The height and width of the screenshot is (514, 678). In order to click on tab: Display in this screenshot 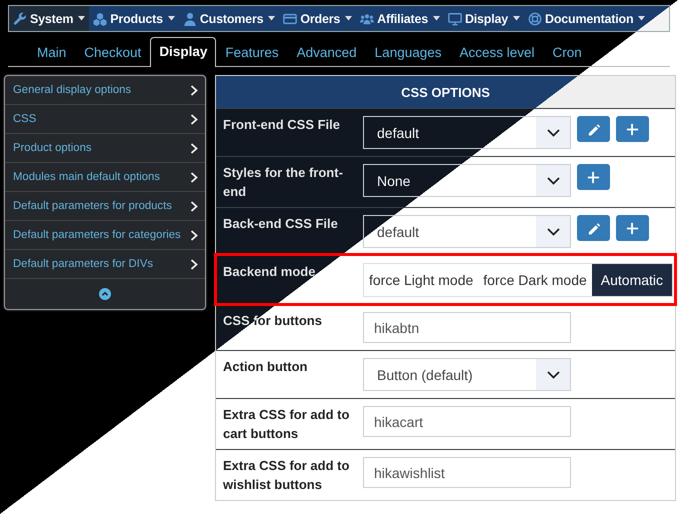, I will do `click(183, 52)`.